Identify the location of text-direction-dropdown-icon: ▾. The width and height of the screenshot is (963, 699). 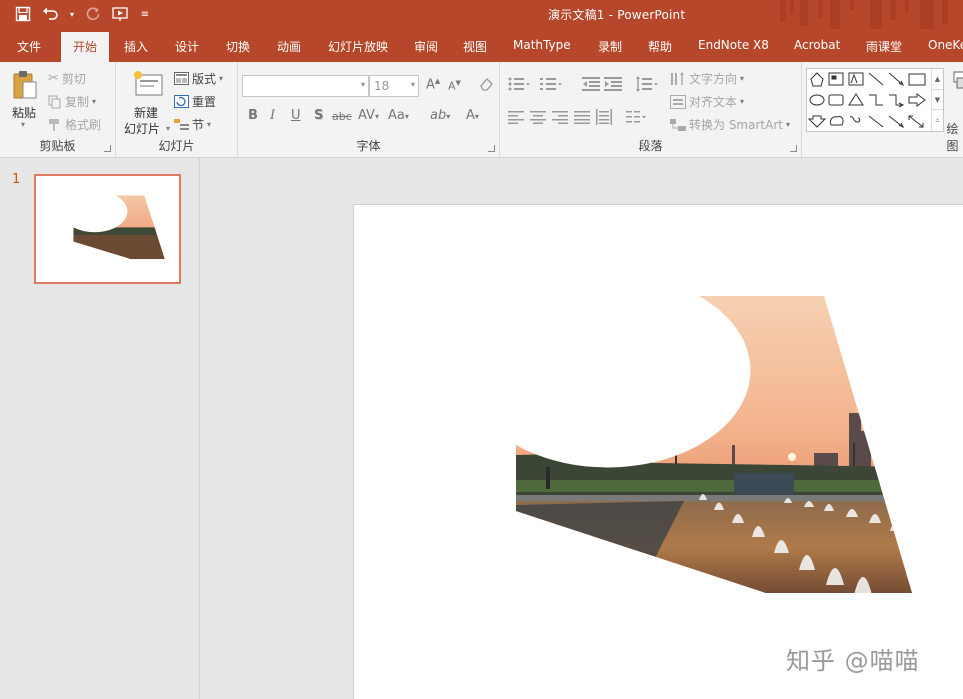
(742, 78).